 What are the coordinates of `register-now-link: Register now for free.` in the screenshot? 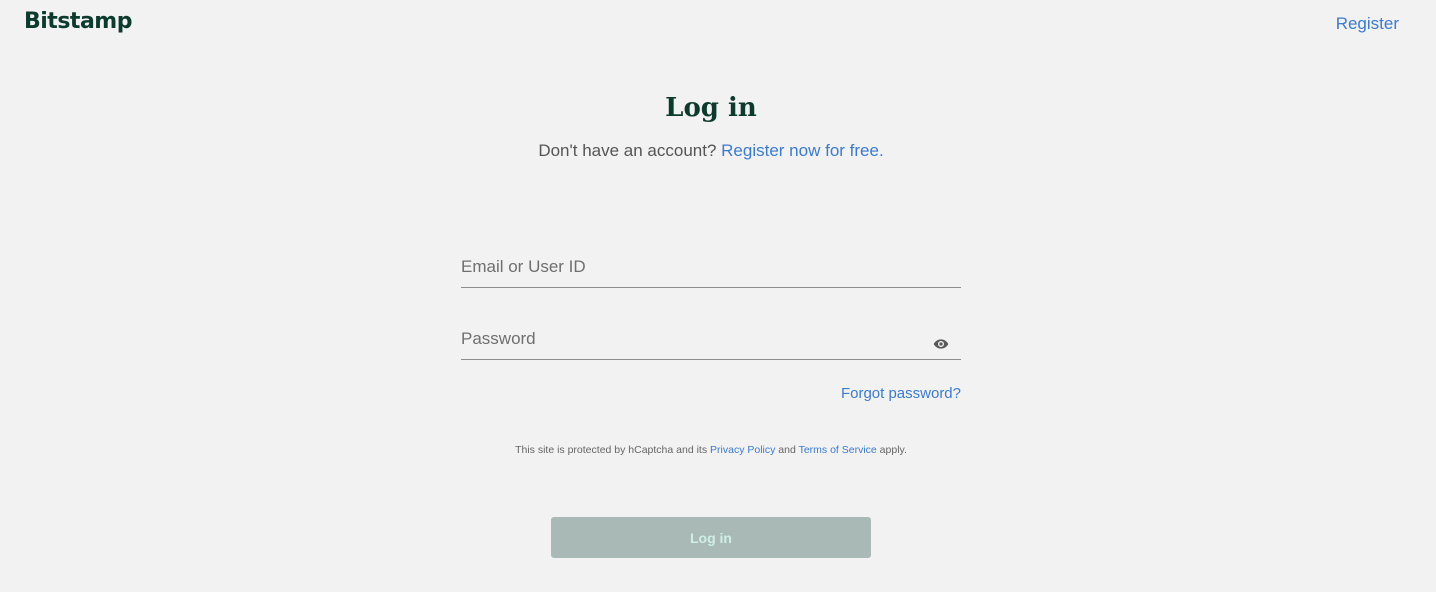 It's located at (802, 150).